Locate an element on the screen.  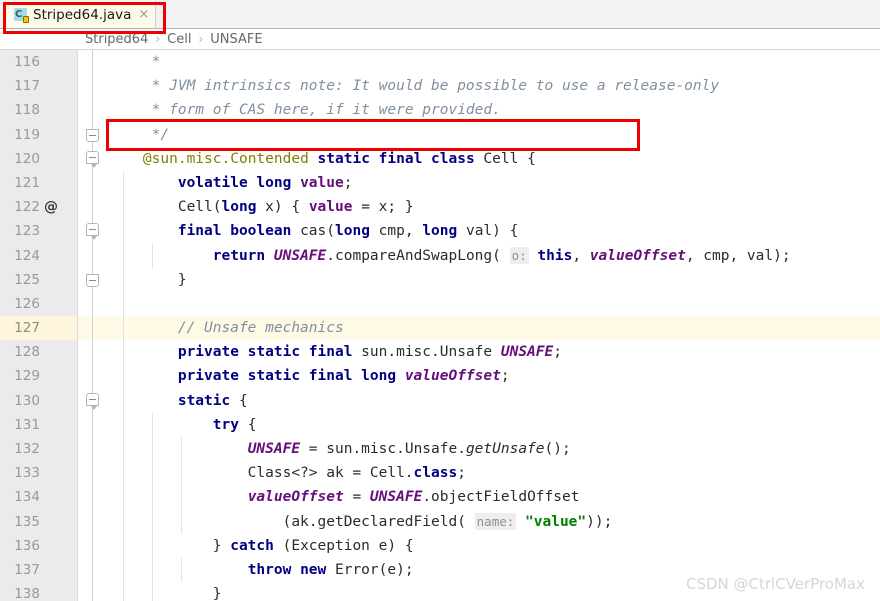
code-text: Cell(long x) { value = x; } is located at coordinates (261, 207).